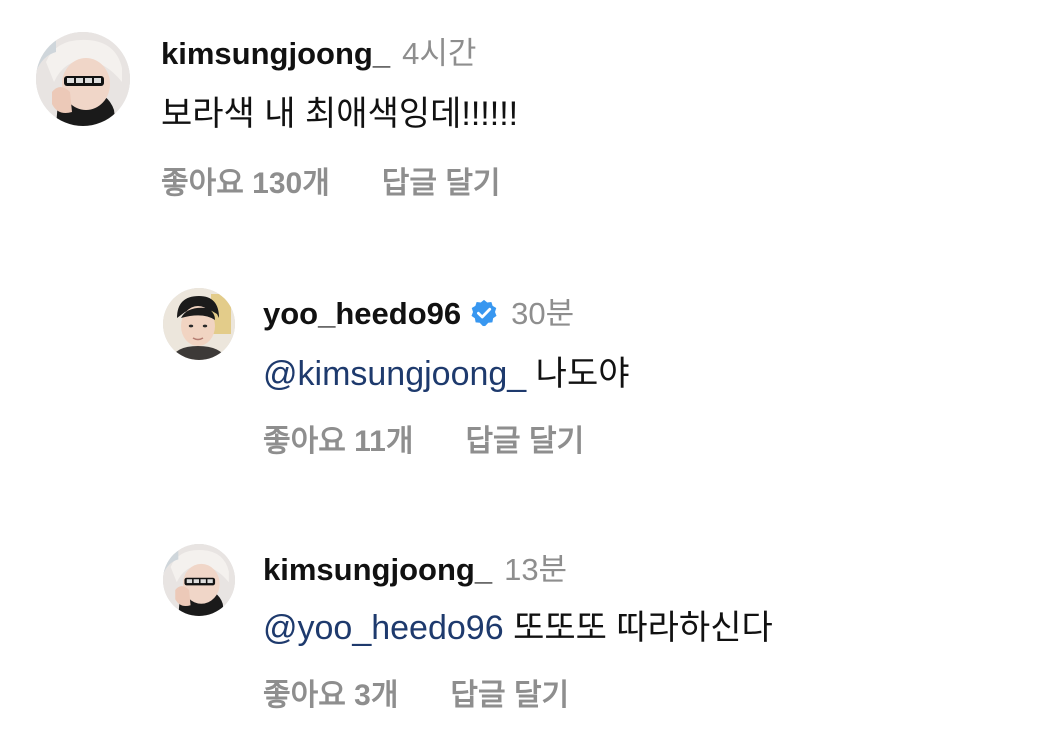 The height and width of the screenshot is (743, 1061). I want to click on mention-link: @yoo_heedo96, so click(388, 628).